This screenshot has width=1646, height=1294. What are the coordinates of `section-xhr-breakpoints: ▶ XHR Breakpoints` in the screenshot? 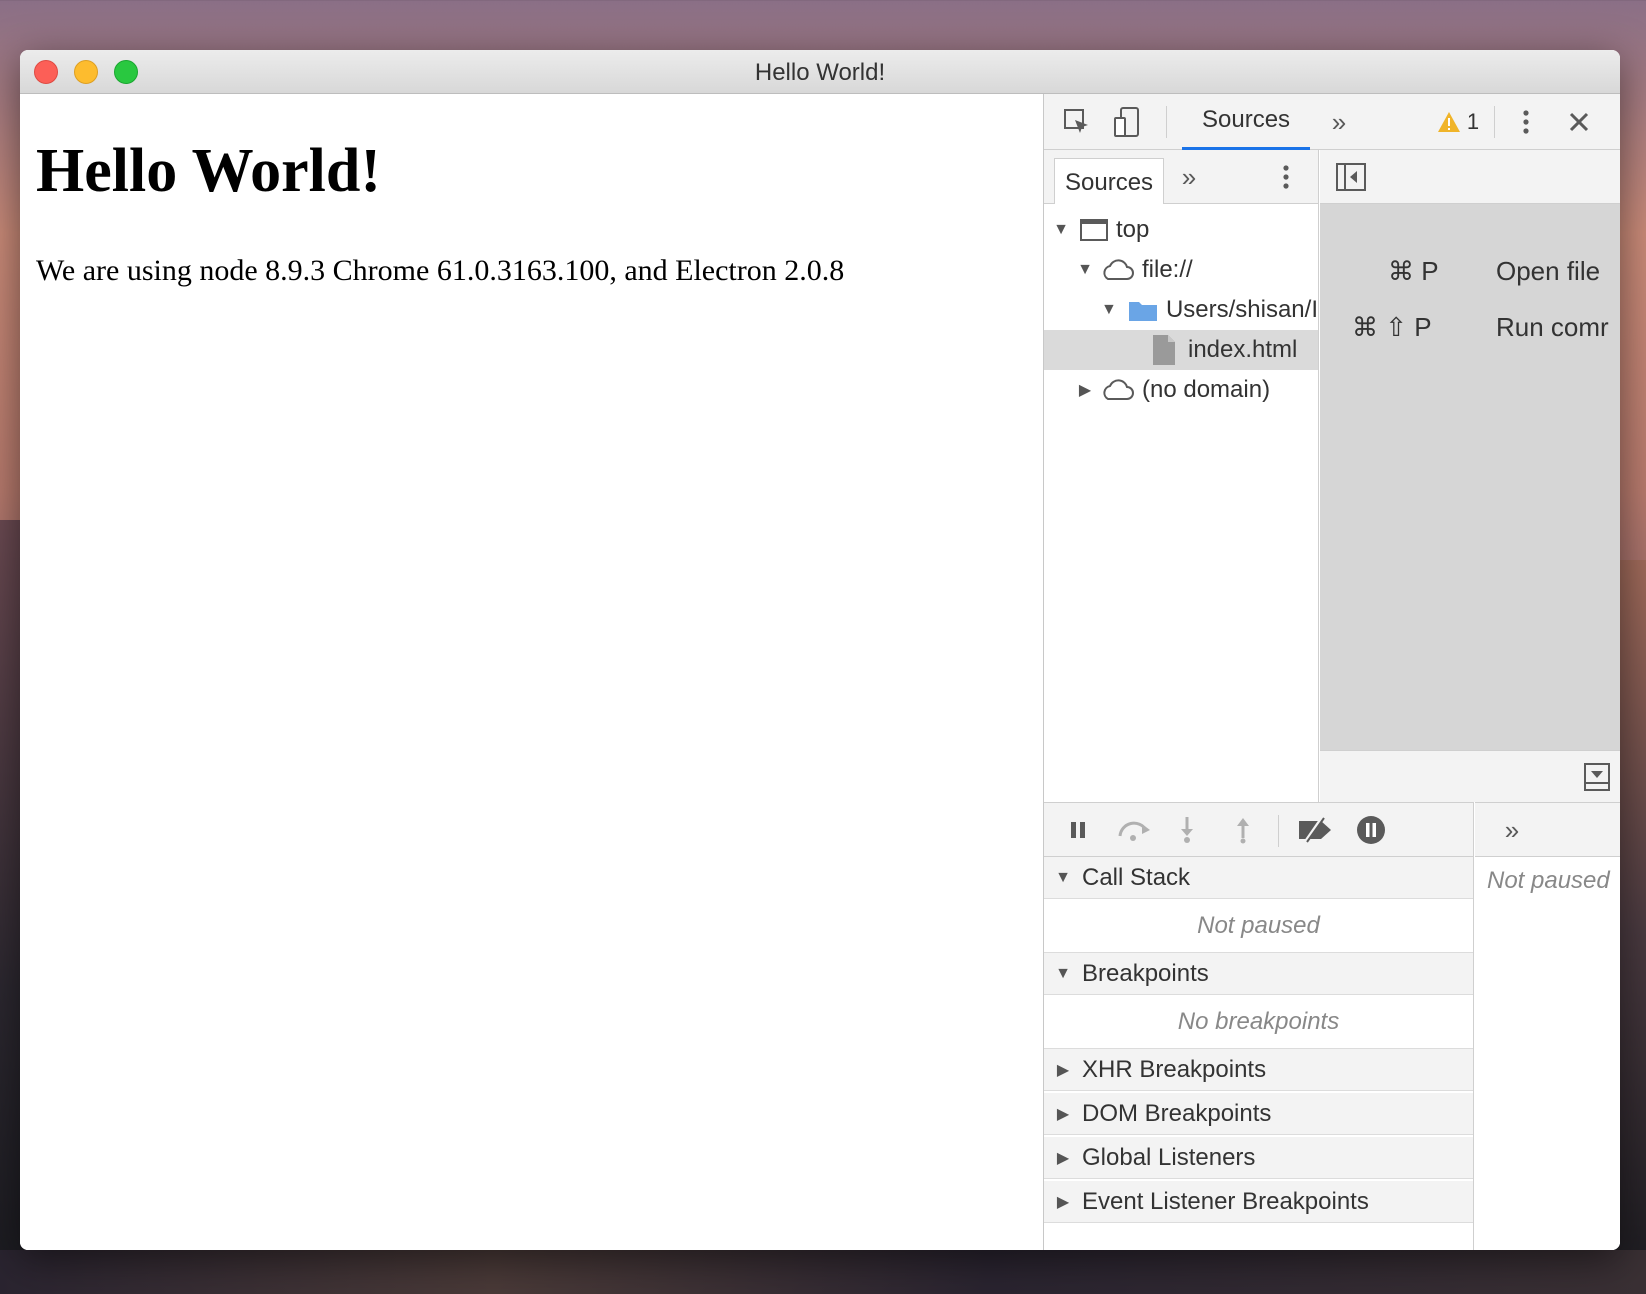 It's located at (1258, 1070).